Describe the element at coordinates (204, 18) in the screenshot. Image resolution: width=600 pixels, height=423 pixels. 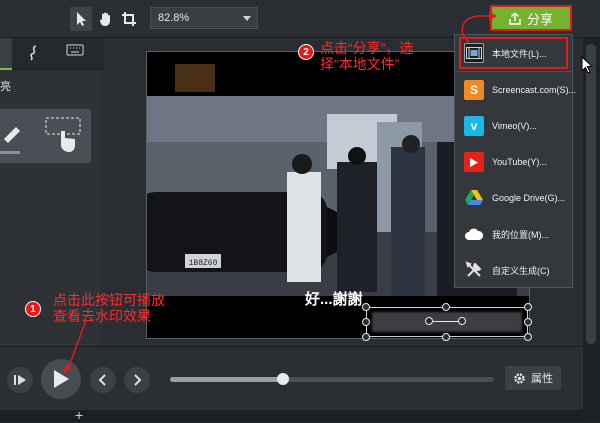
I see `zoom-dropdown: 82.8%` at that location.